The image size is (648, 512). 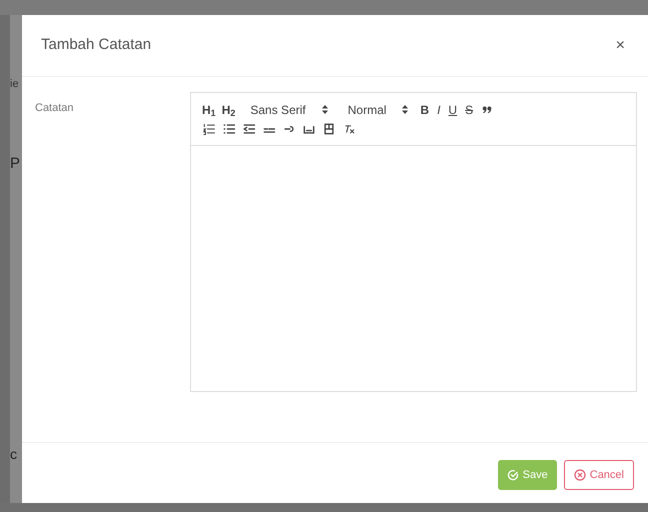 I want to click on cancel-button: Cancel, so click(x=599, y=475).